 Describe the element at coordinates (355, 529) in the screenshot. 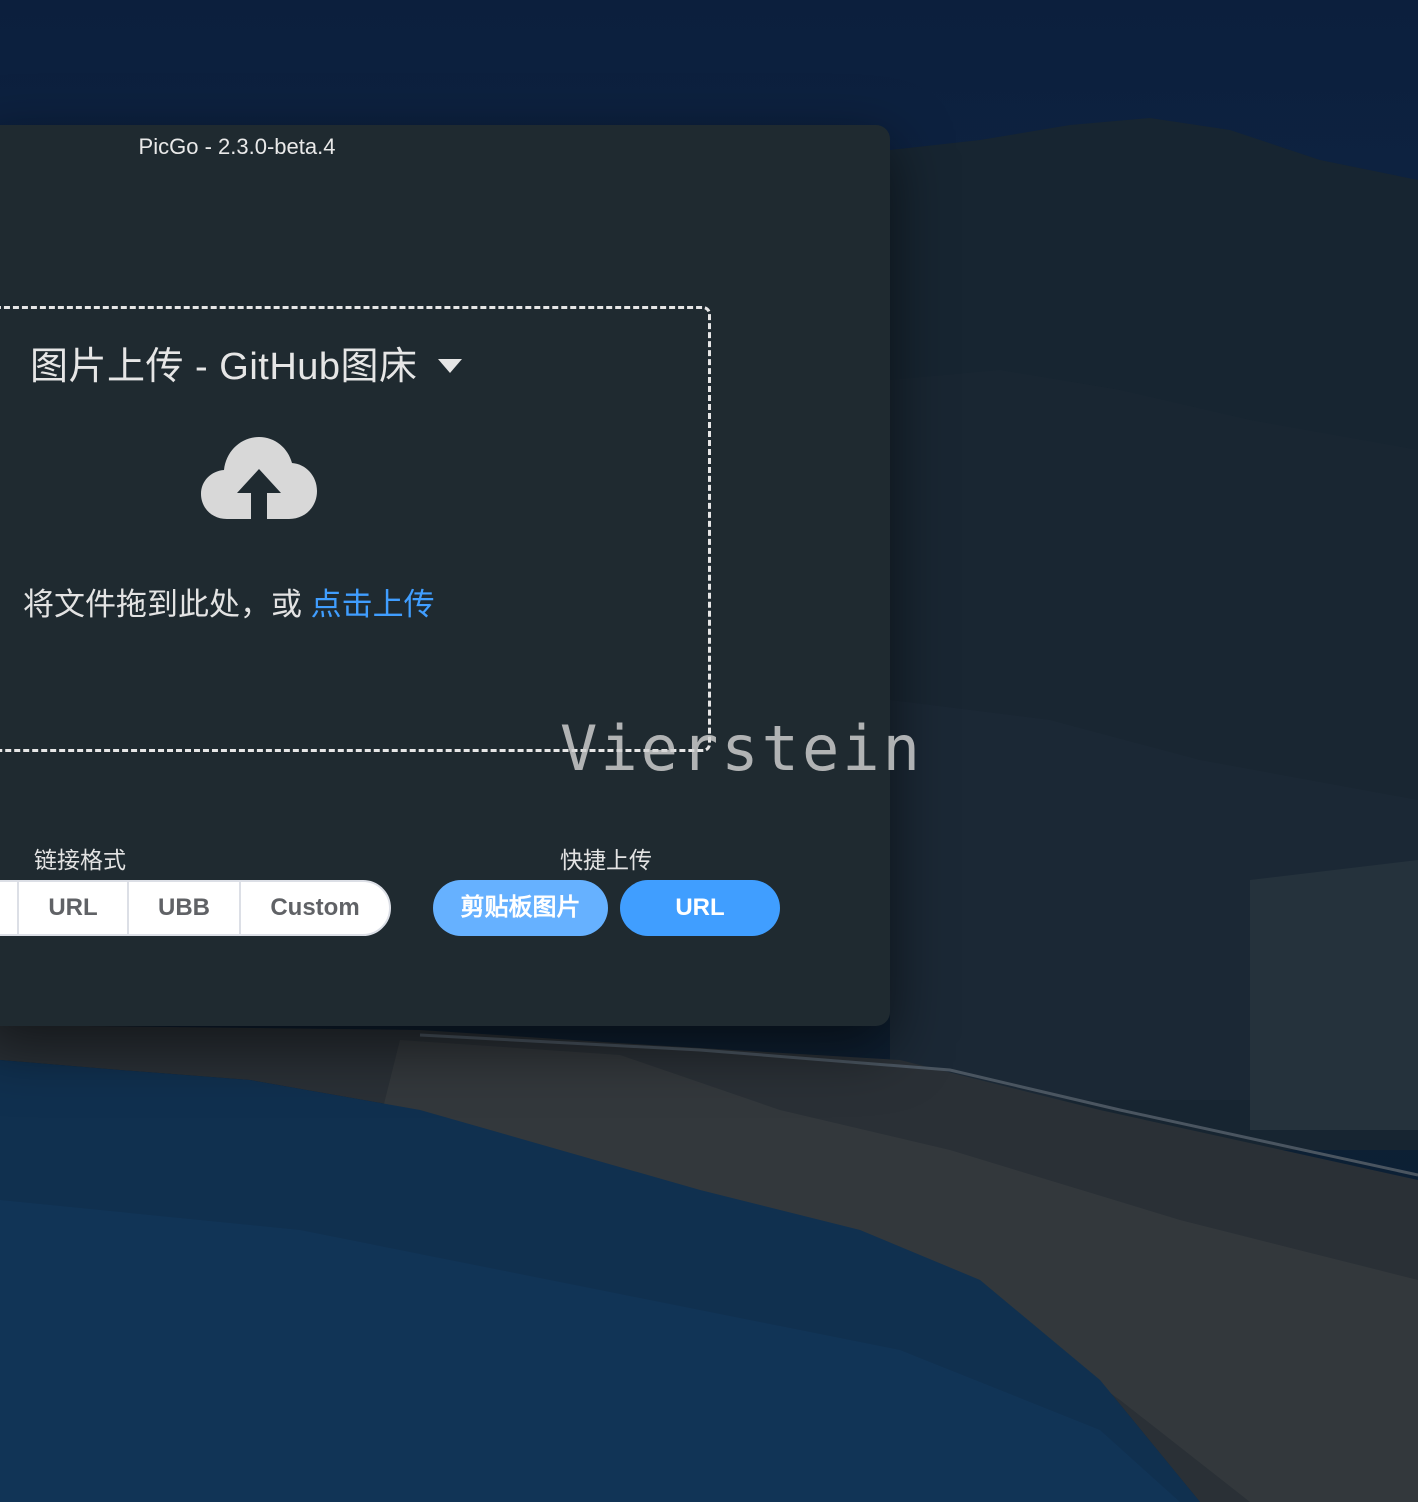

I see `drop-zone: 将文件拖到此处，或 点击上传` at that location.